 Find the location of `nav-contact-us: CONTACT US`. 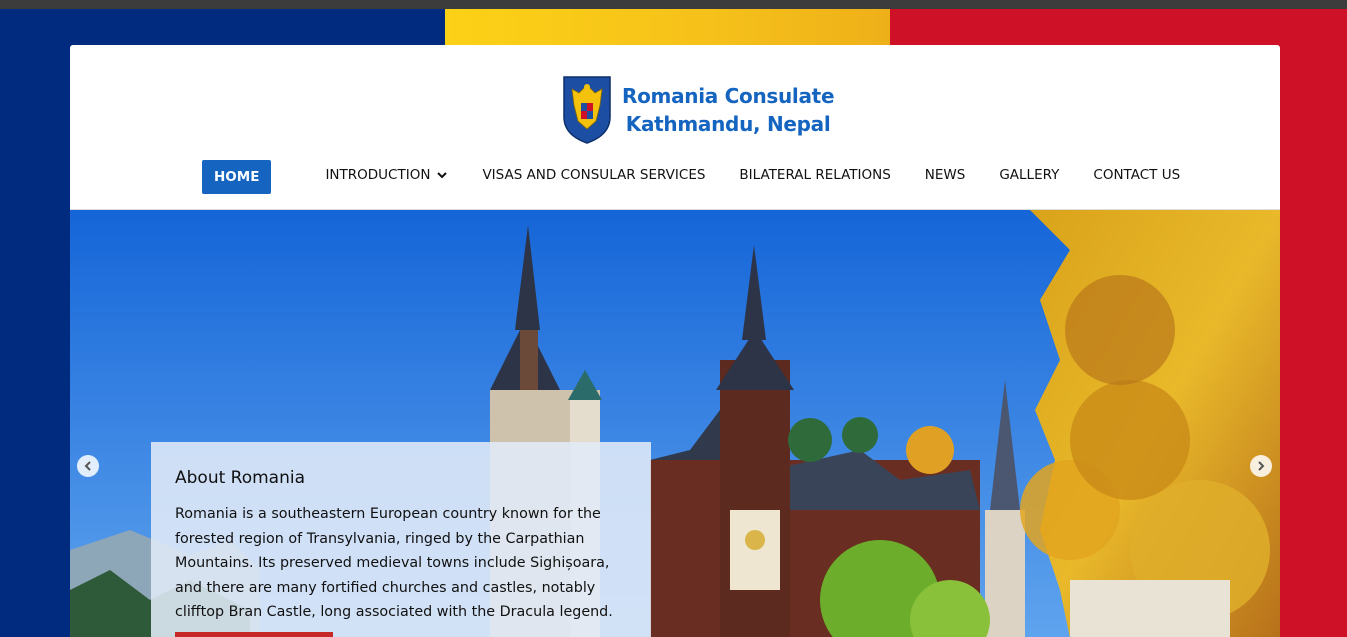

nav-contact-us: CONTACT US is located at coordinates (1136, 175).